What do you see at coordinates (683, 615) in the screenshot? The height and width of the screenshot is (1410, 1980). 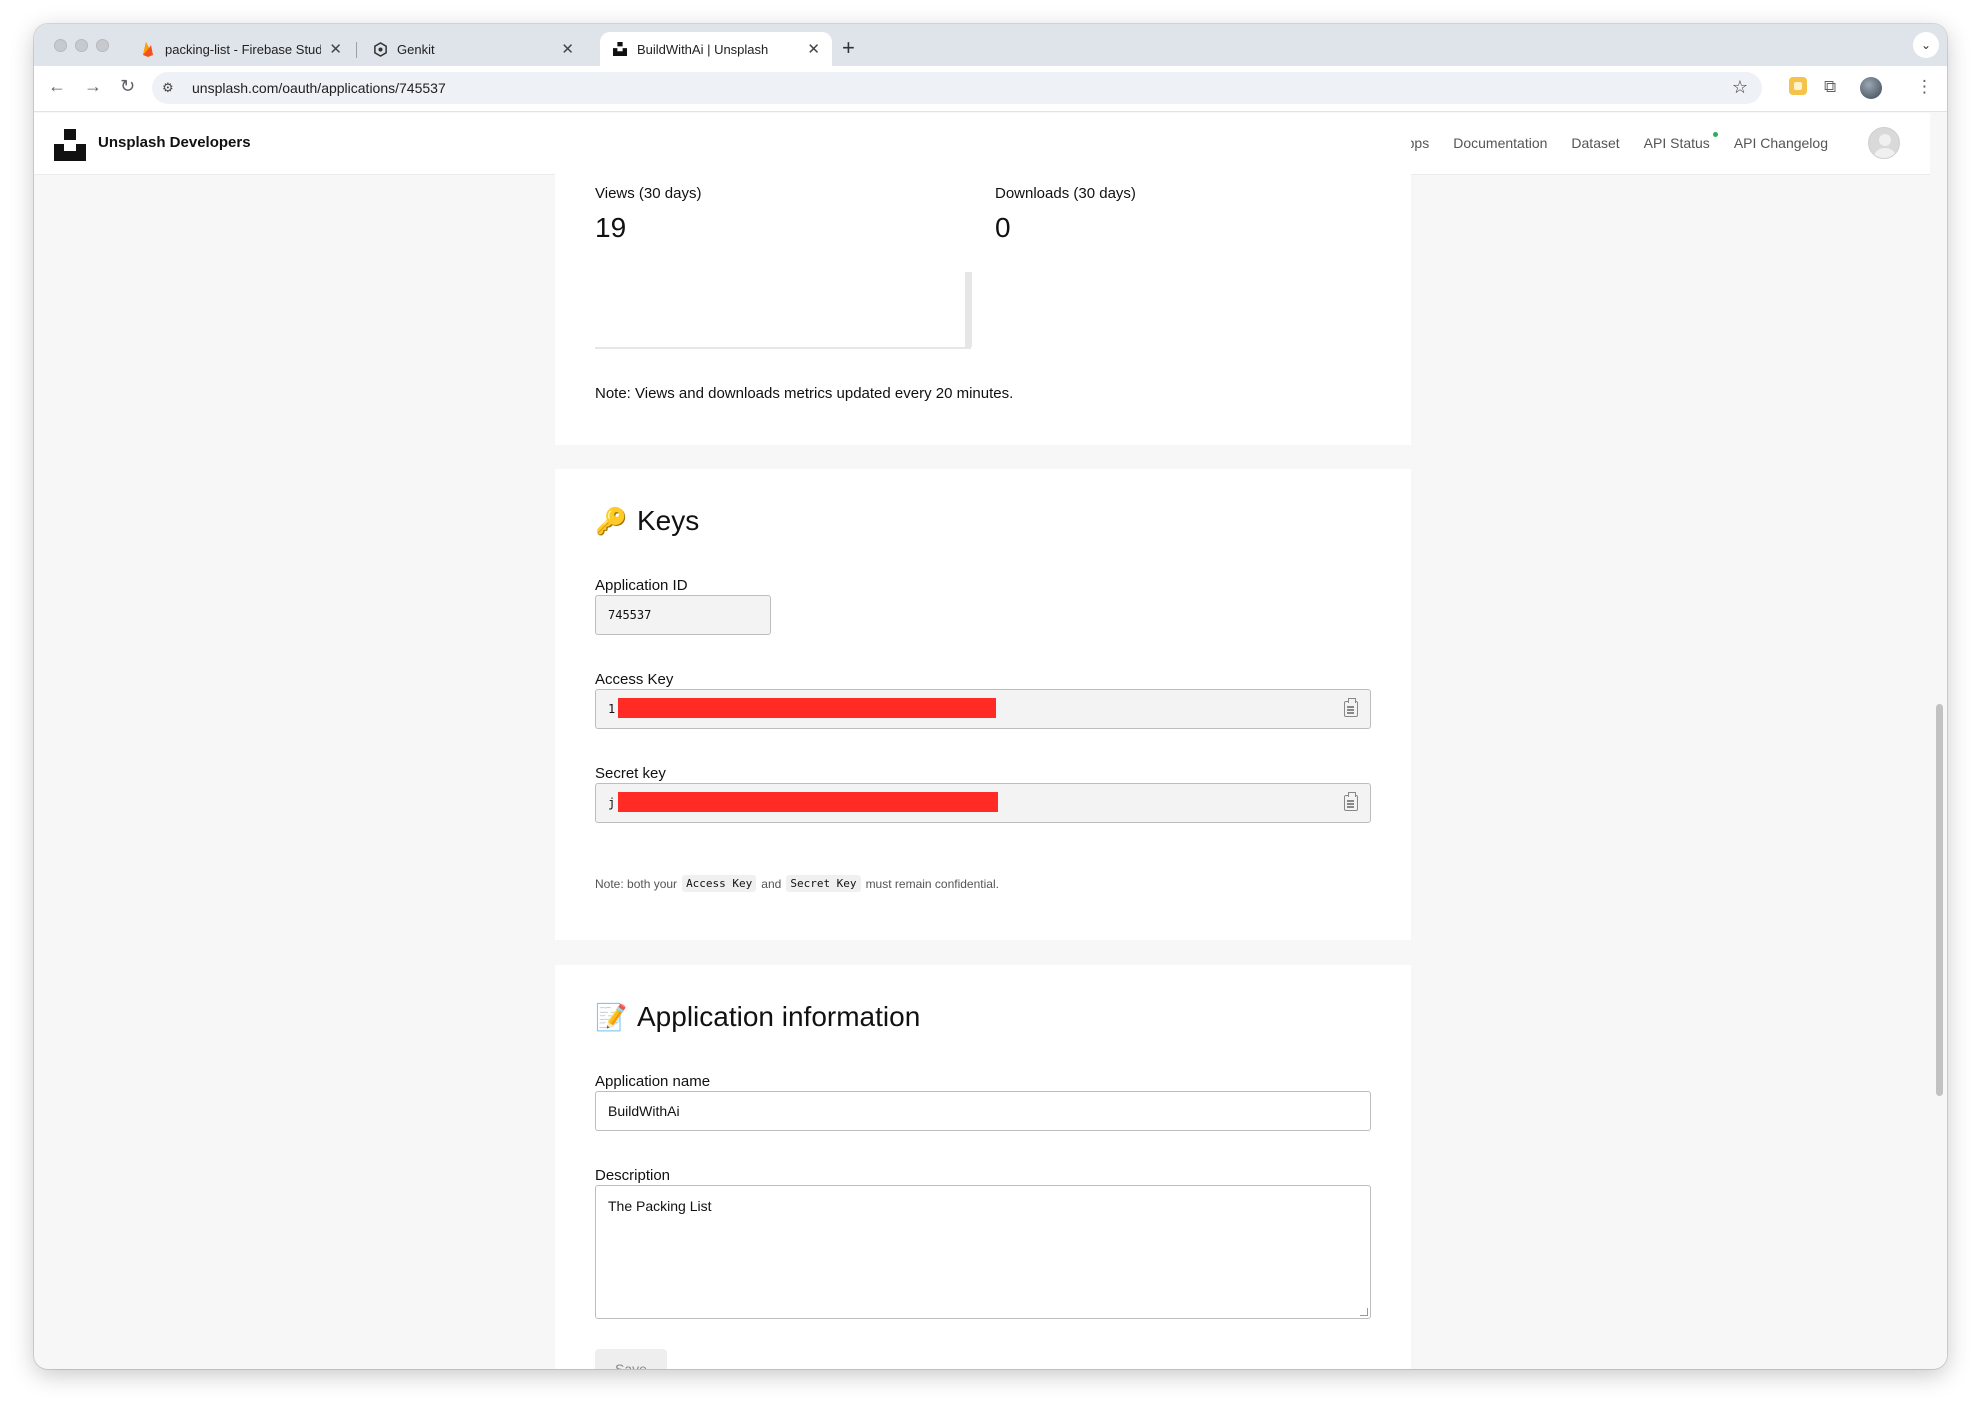 I see `app-id-field: 745537` at bounding box center [683, 615].